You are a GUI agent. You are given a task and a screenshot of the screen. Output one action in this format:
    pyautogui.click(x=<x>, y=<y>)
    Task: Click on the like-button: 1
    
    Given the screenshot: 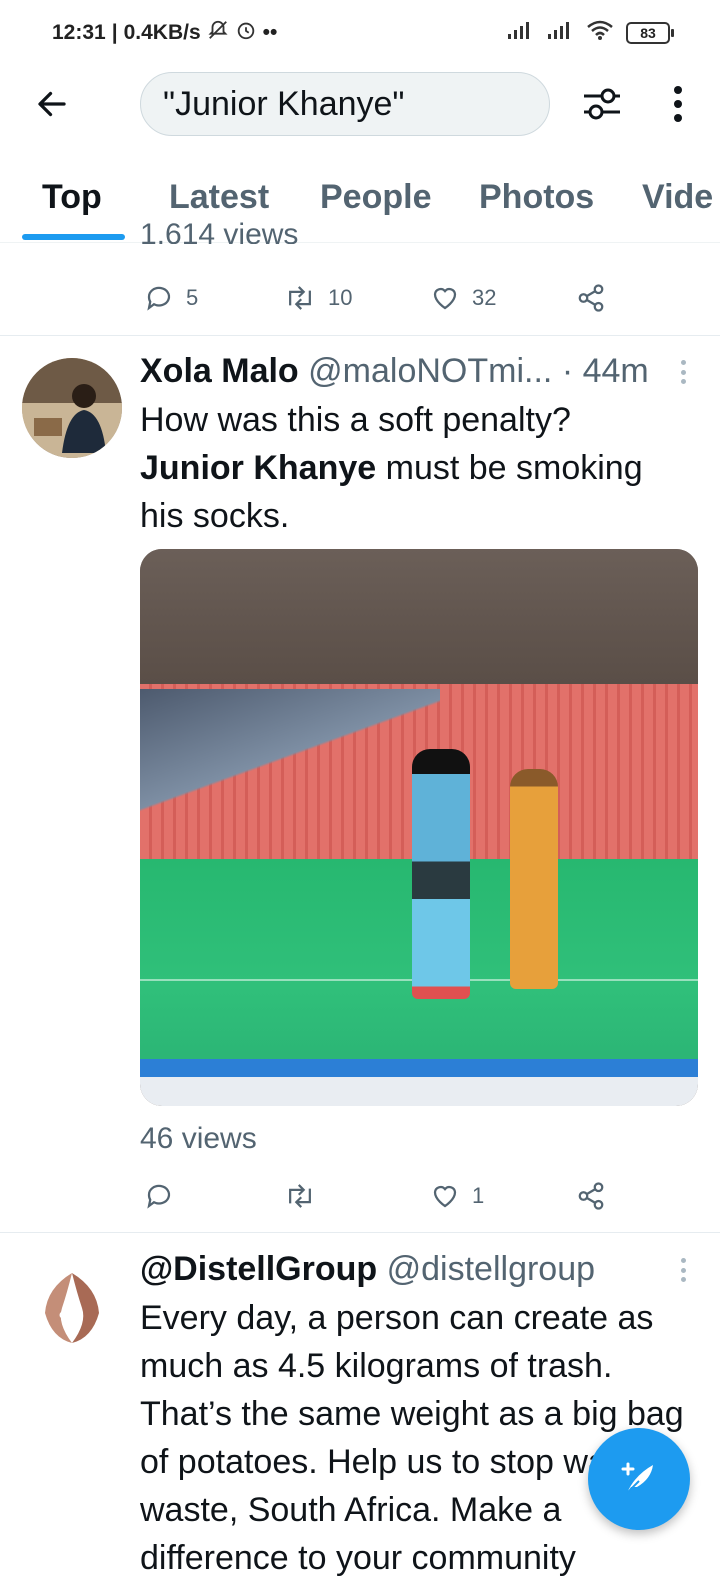 What is the action you would take?
    pyautogui.click(x=457, y=1196)
    